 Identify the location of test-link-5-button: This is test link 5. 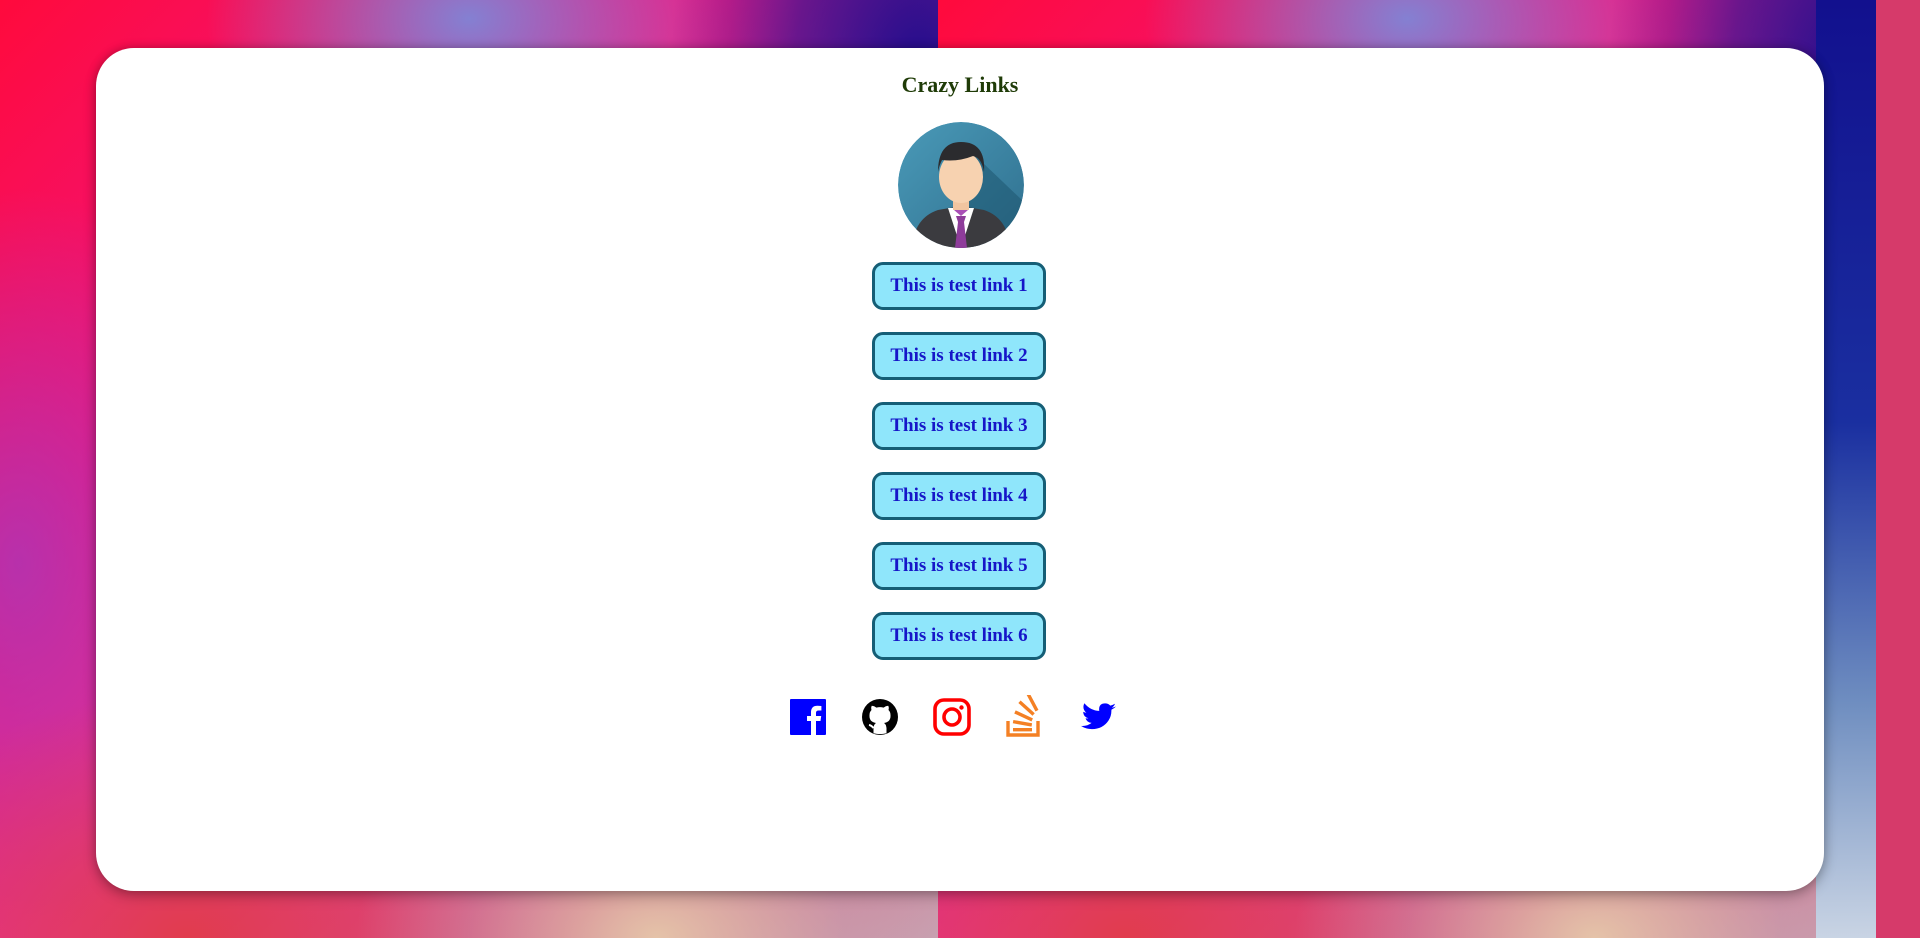
(959, 566).